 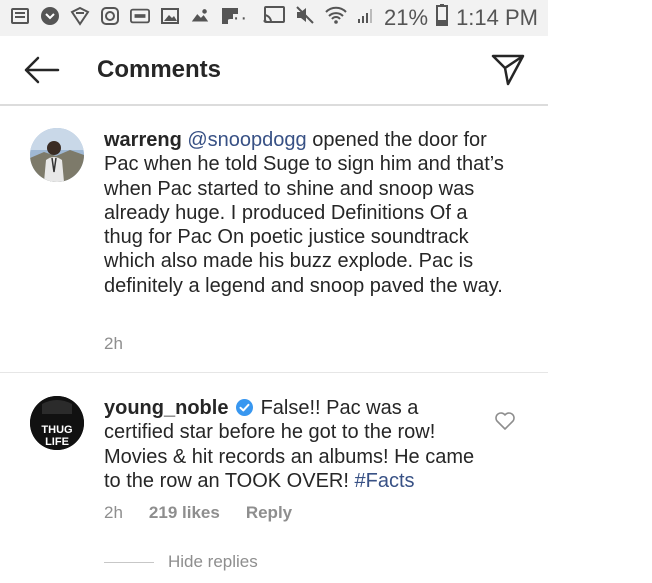 I want to click on comment-username: warreng, so click(x=143, y=140).